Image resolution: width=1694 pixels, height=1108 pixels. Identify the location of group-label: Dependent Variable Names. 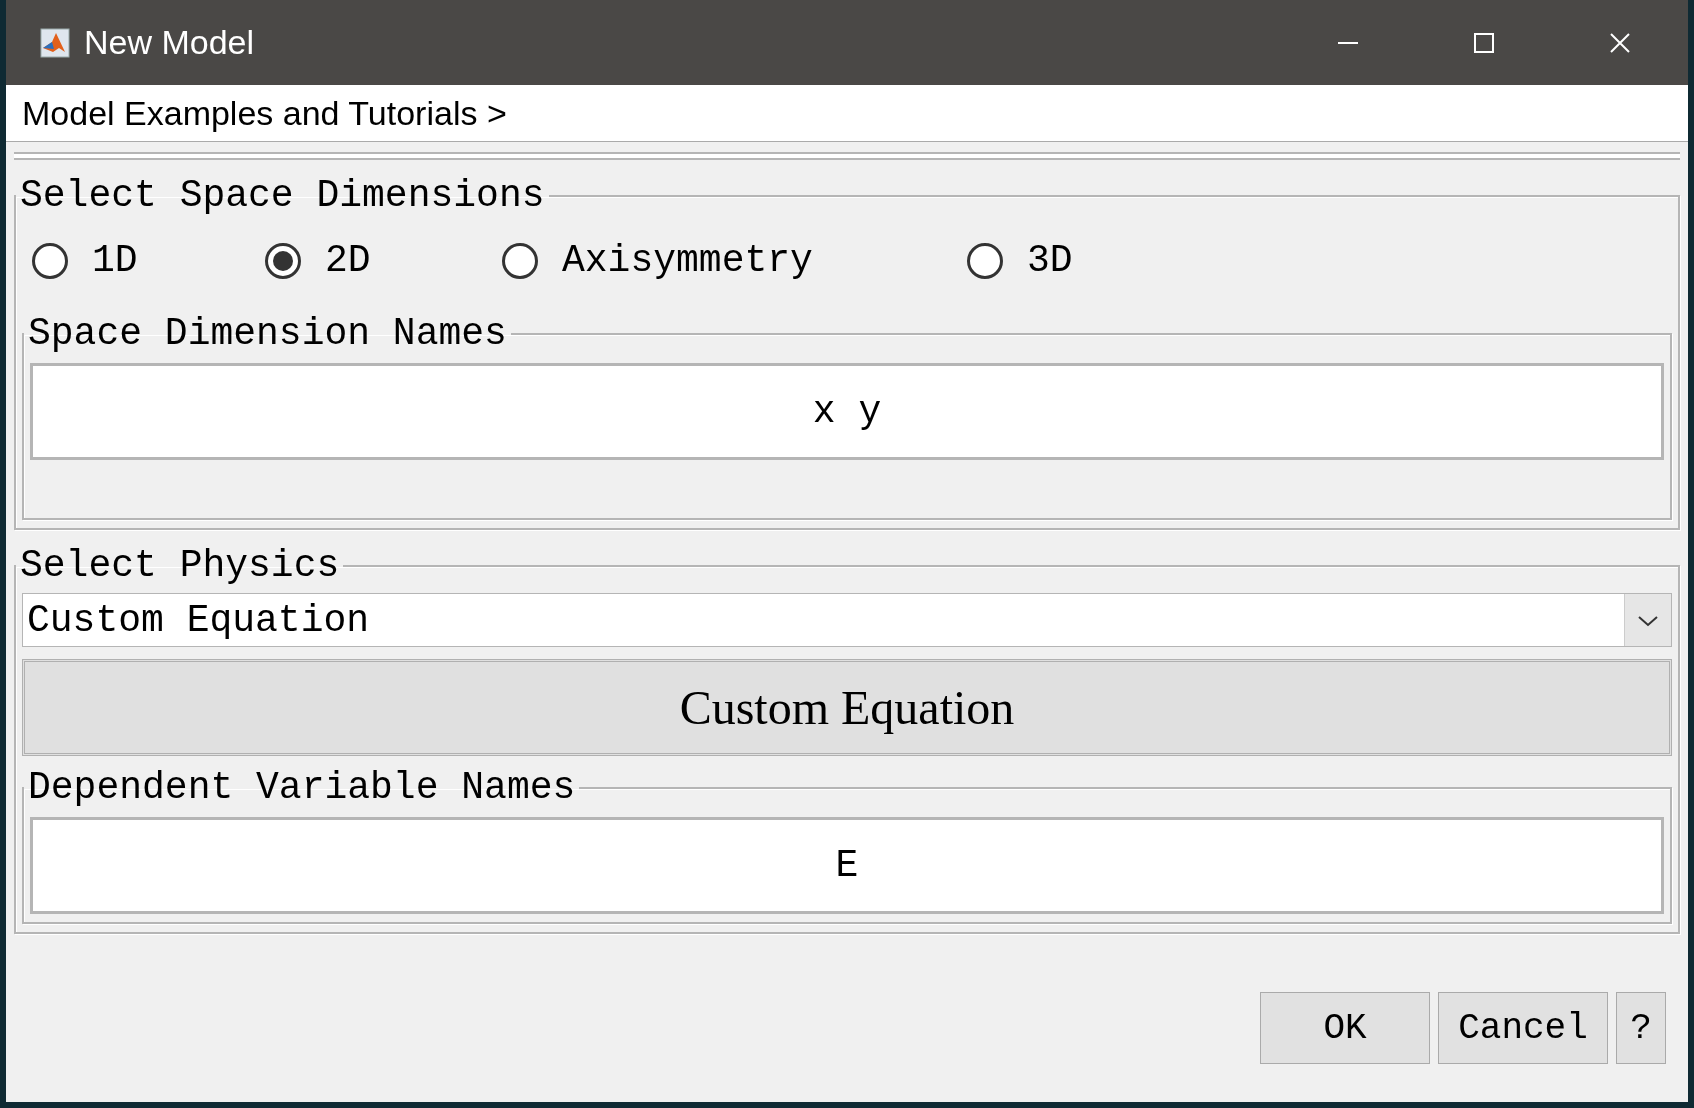
(302, 787).